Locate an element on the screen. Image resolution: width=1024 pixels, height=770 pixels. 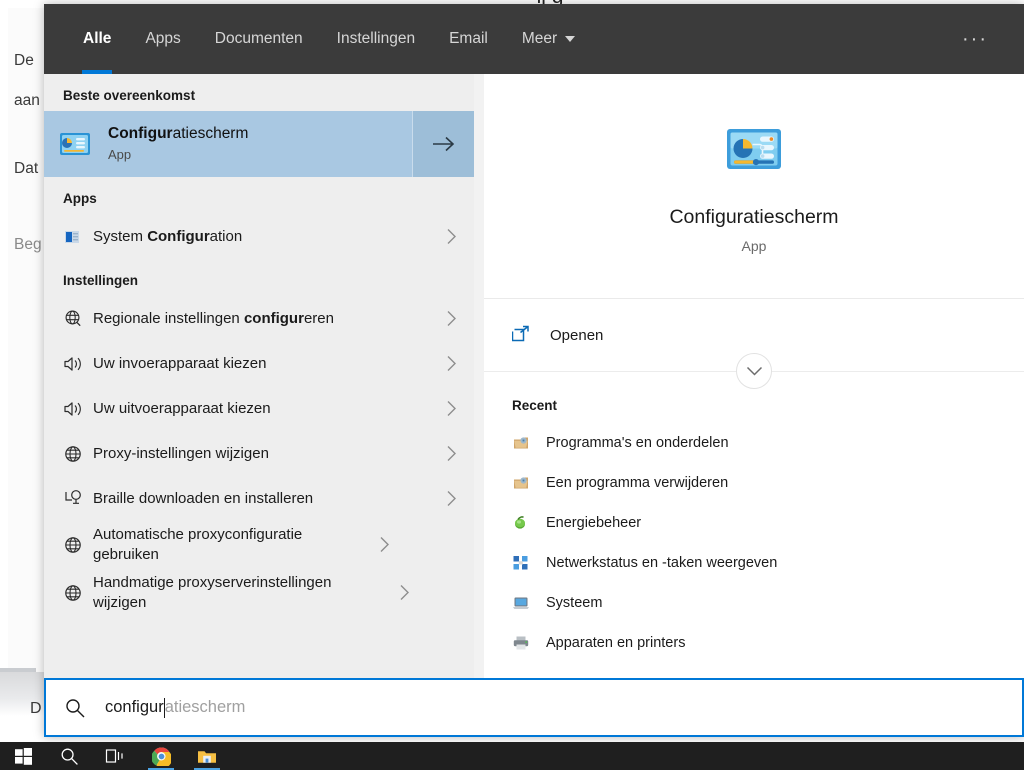
speaker-icon is located at coordinates (78, 364).